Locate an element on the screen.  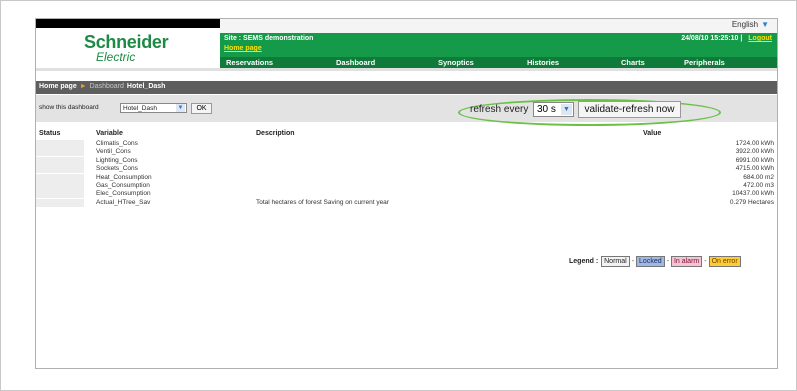
legend-label: Legend : is located at coordinates (584, 261).